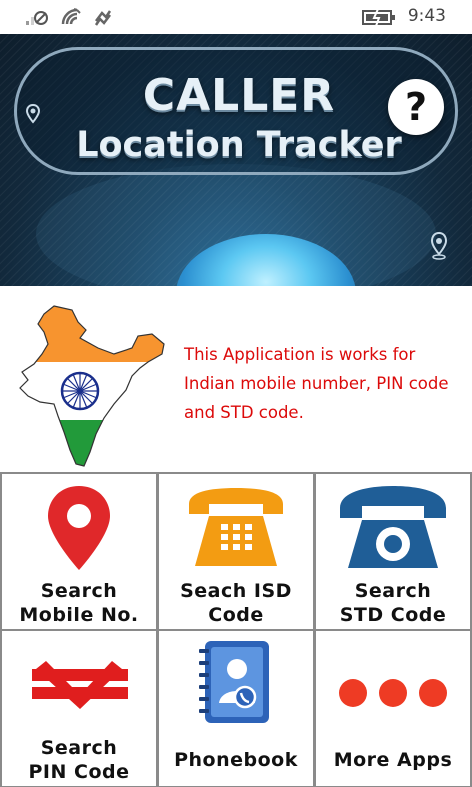 The width and height of the screenshot is (472, 787). What do you see at coordinates (79, 603) in the screenshot?
I see `tile-label: Search Mobile No.` at bounding box center [79, 603].